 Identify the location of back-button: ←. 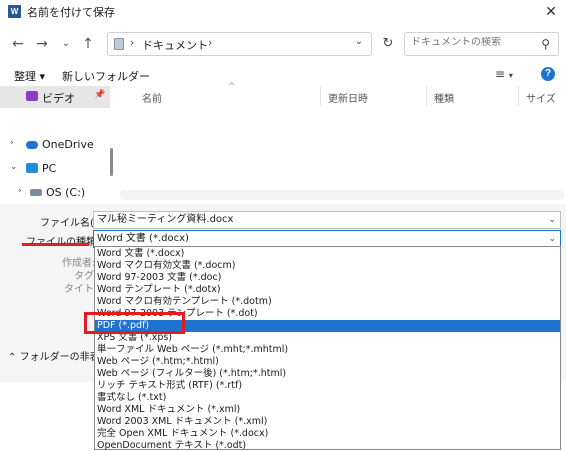
(18, 44).